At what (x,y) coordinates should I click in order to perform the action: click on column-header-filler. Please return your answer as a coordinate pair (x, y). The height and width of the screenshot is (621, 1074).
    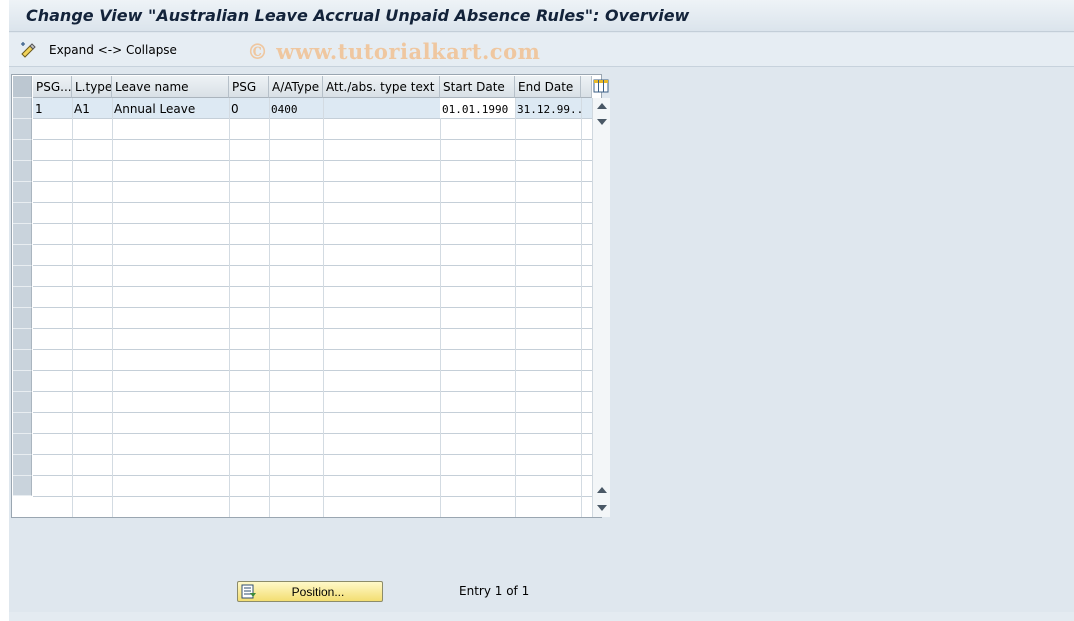
    Looking at the image, I should click on (586, 87).